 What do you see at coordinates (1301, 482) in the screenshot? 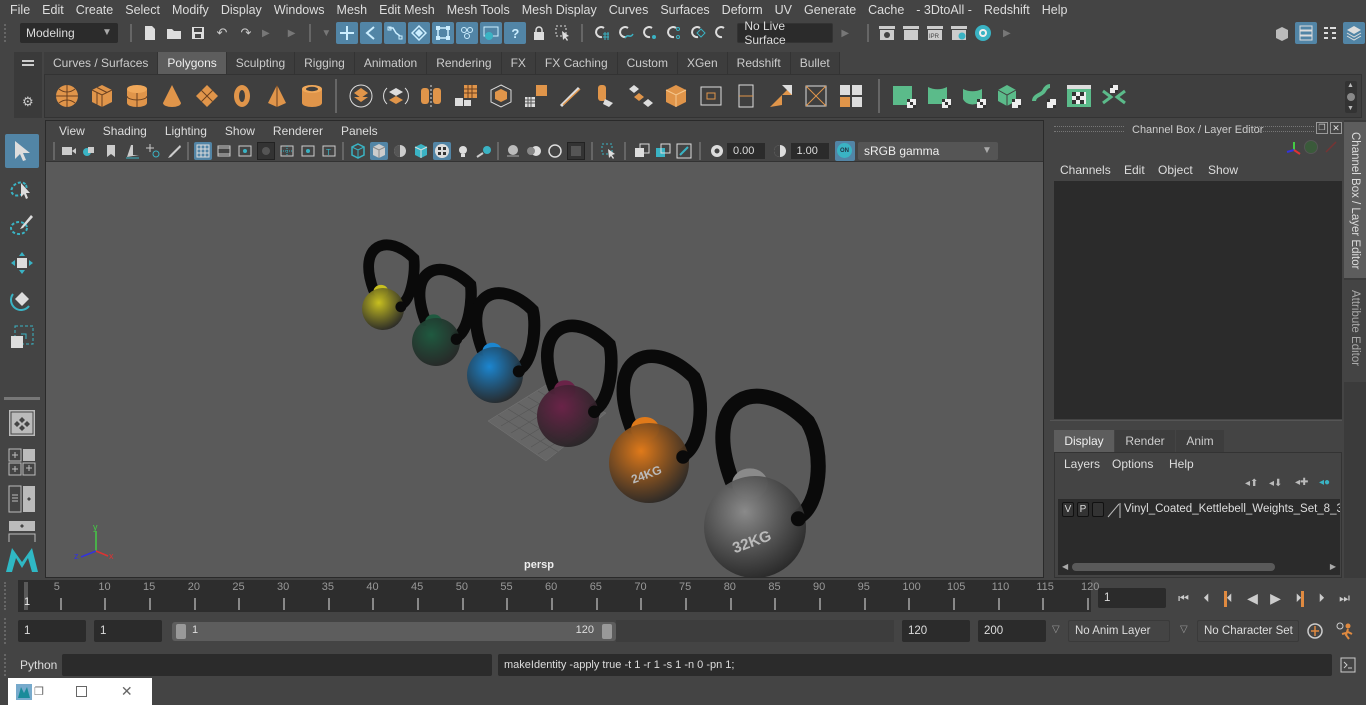
I see `new-layer-icon: ◂✚` at bounding box center [1301, 482].